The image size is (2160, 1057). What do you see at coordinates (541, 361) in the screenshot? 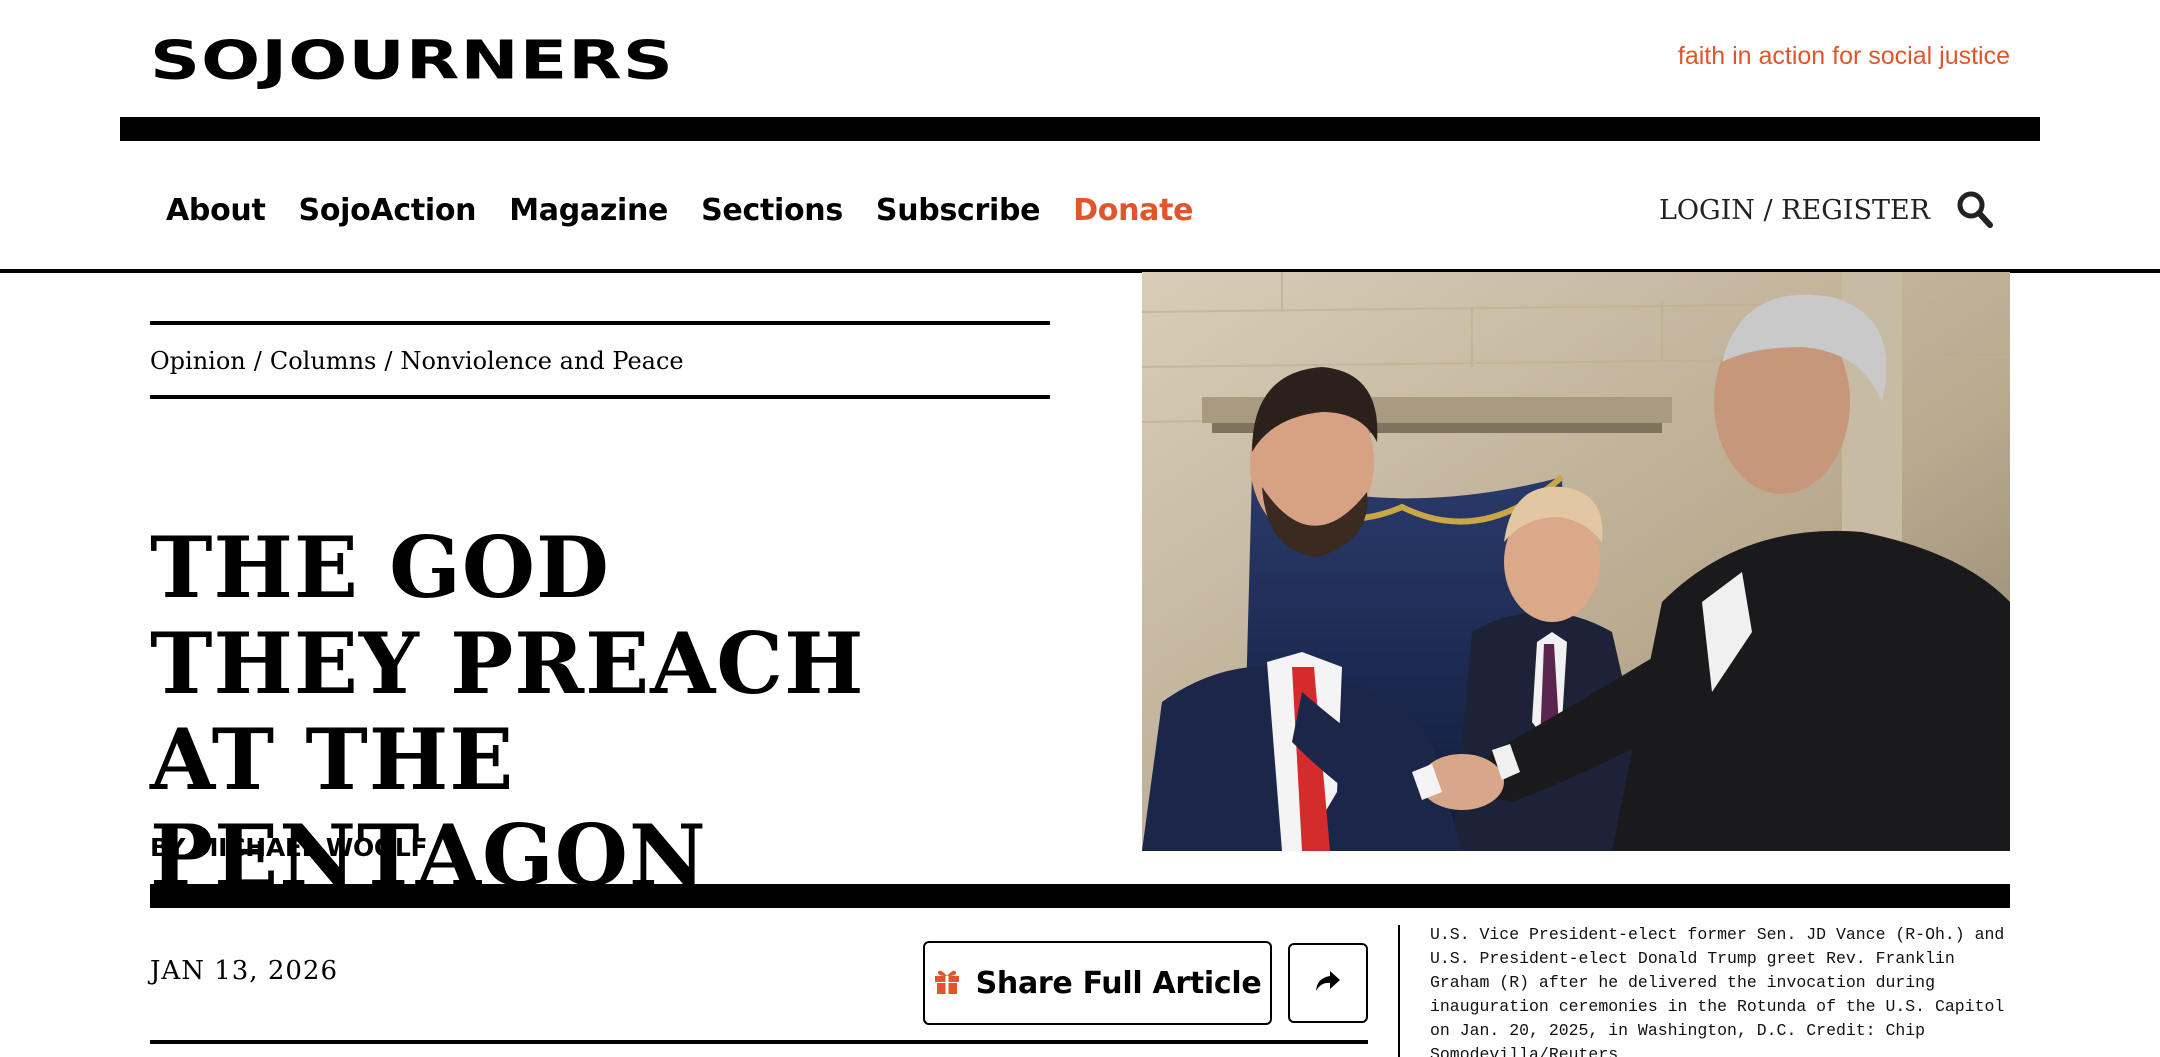
I see `breadcrumb-nonviolence-and-peace: Nonviolence and Peace` at bounding box center [541, 361].